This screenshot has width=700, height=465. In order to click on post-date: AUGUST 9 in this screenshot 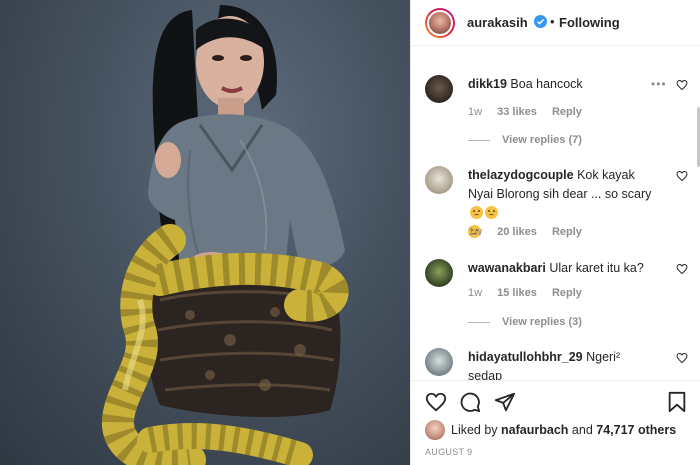, I will do `click(448, 452)`.